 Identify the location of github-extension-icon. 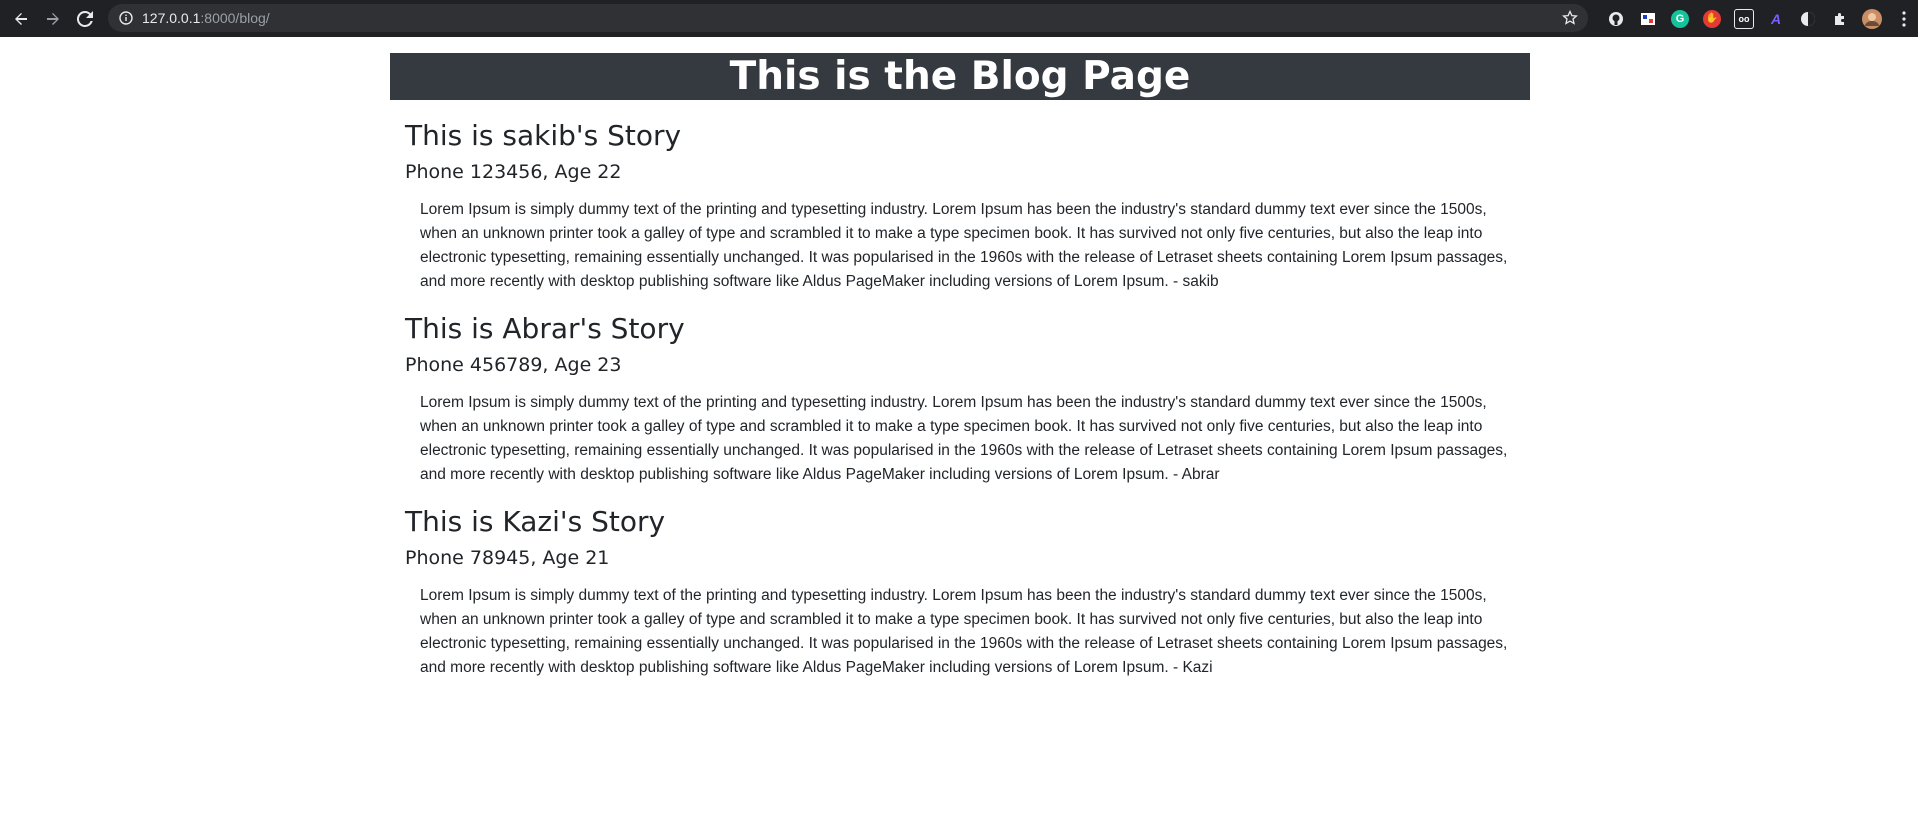
(1616, 19).